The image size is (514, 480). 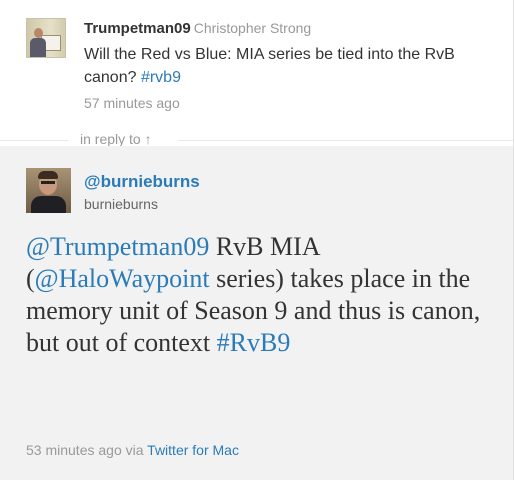 I want to click on arrow-up-icon: ↑, so click(x=148, y=139).